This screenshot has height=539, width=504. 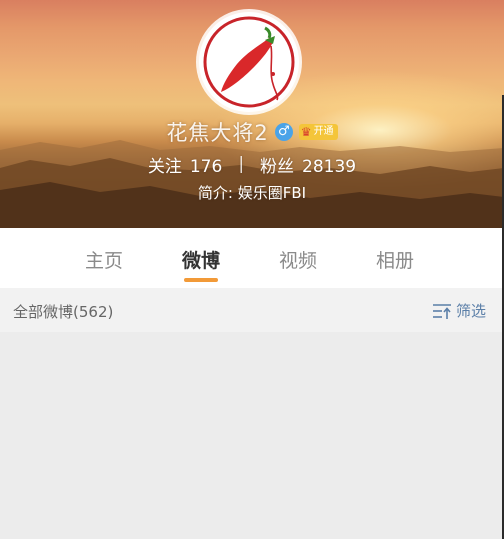 I want to click on stats-row: 关注 176 | 粉丝 28139, so click(x=252, y=164).